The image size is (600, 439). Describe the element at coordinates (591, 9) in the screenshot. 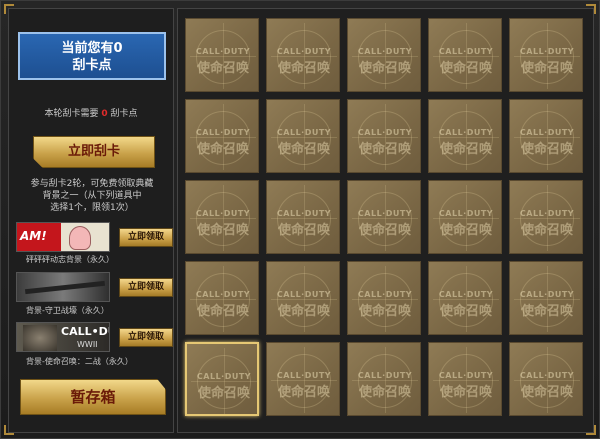

I see `corner-bracket-tr` at that location.